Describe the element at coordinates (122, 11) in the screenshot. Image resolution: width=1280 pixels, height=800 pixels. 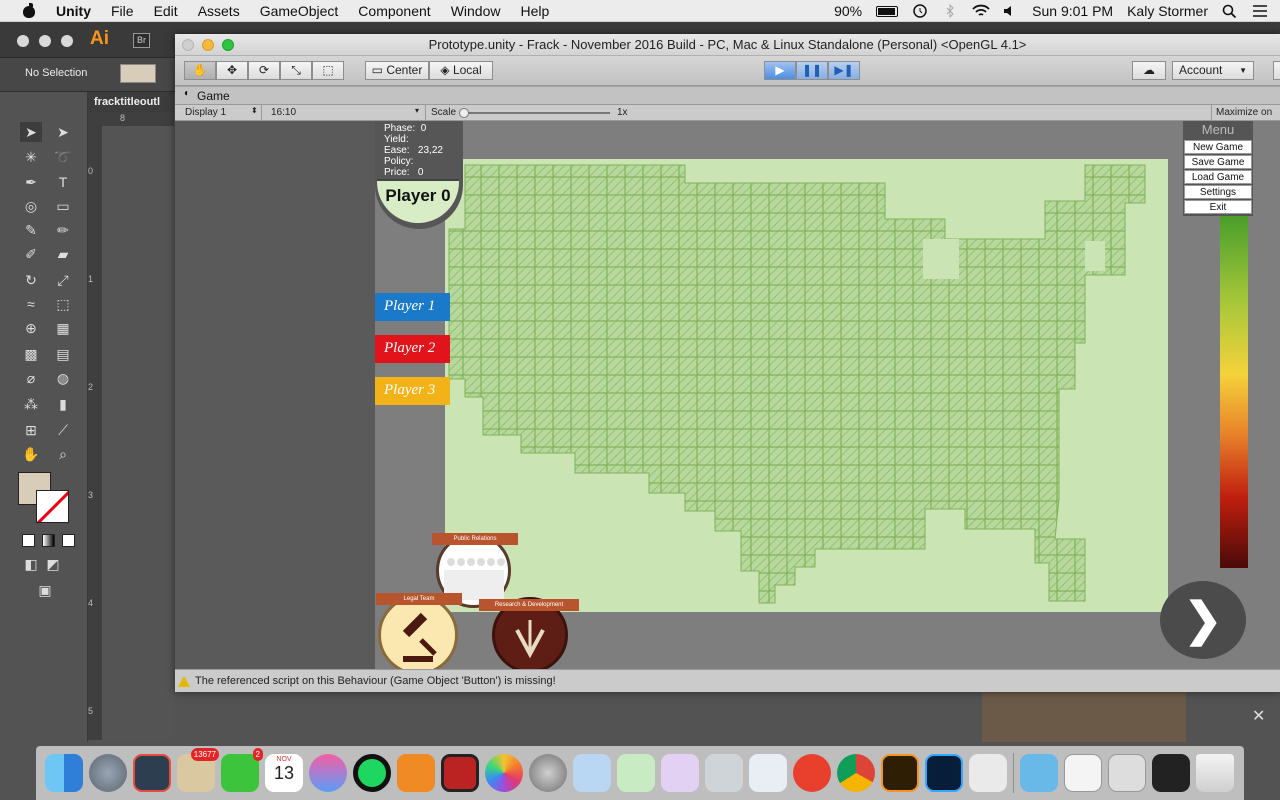
I see `menu-file: File` at that location.